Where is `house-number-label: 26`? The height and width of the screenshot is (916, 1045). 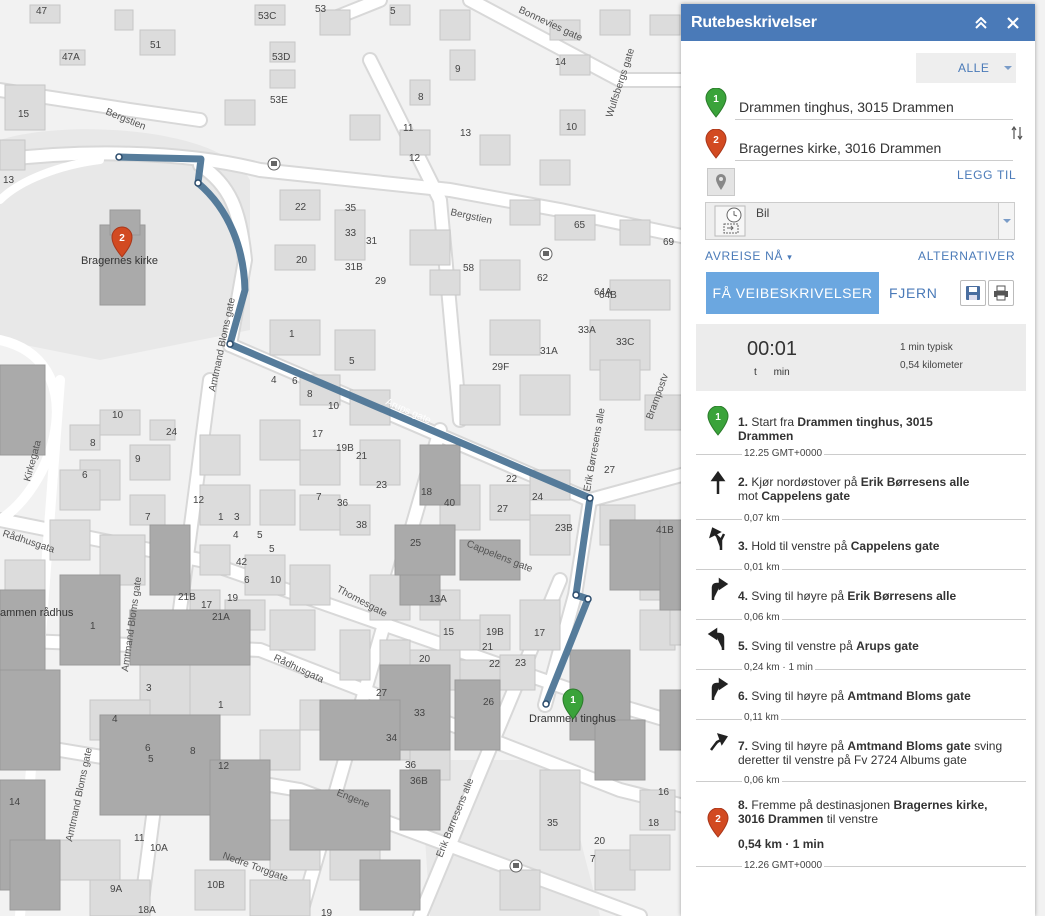 house-number-label: 26 is located at coordinates (489, 702).